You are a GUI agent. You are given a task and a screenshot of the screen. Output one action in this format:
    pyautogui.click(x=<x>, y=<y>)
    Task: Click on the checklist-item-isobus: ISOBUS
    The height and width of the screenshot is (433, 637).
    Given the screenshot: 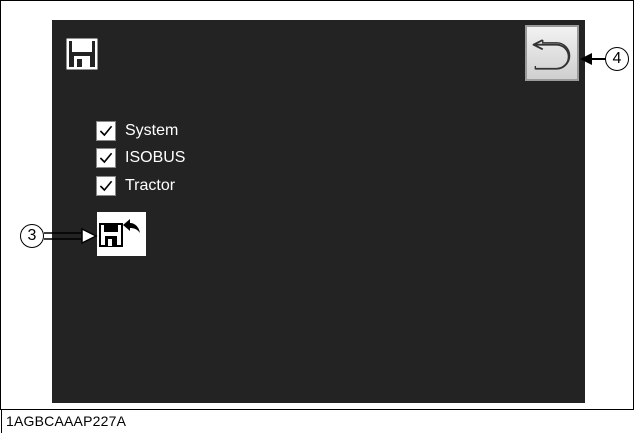 What is the action you would take?
    pyautogui.click(x=140, y=158)
    